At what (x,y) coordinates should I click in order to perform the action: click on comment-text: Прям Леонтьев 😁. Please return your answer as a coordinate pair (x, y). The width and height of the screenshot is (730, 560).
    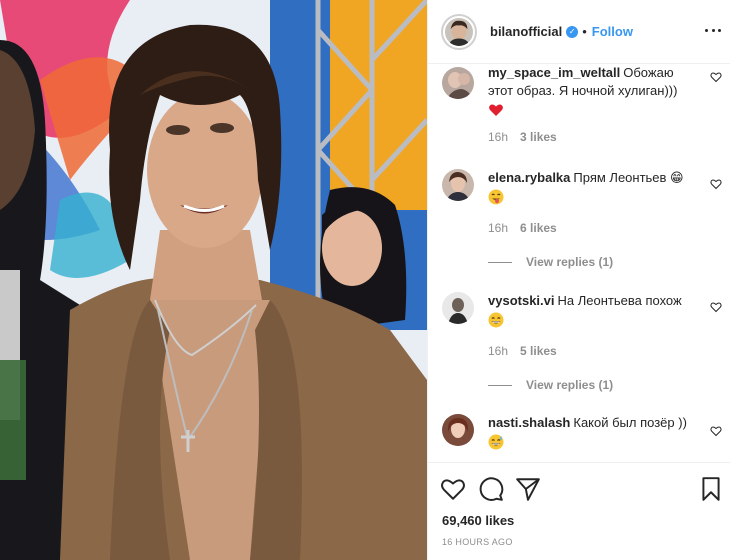
    Looking at the image, I should click on (628, 177).